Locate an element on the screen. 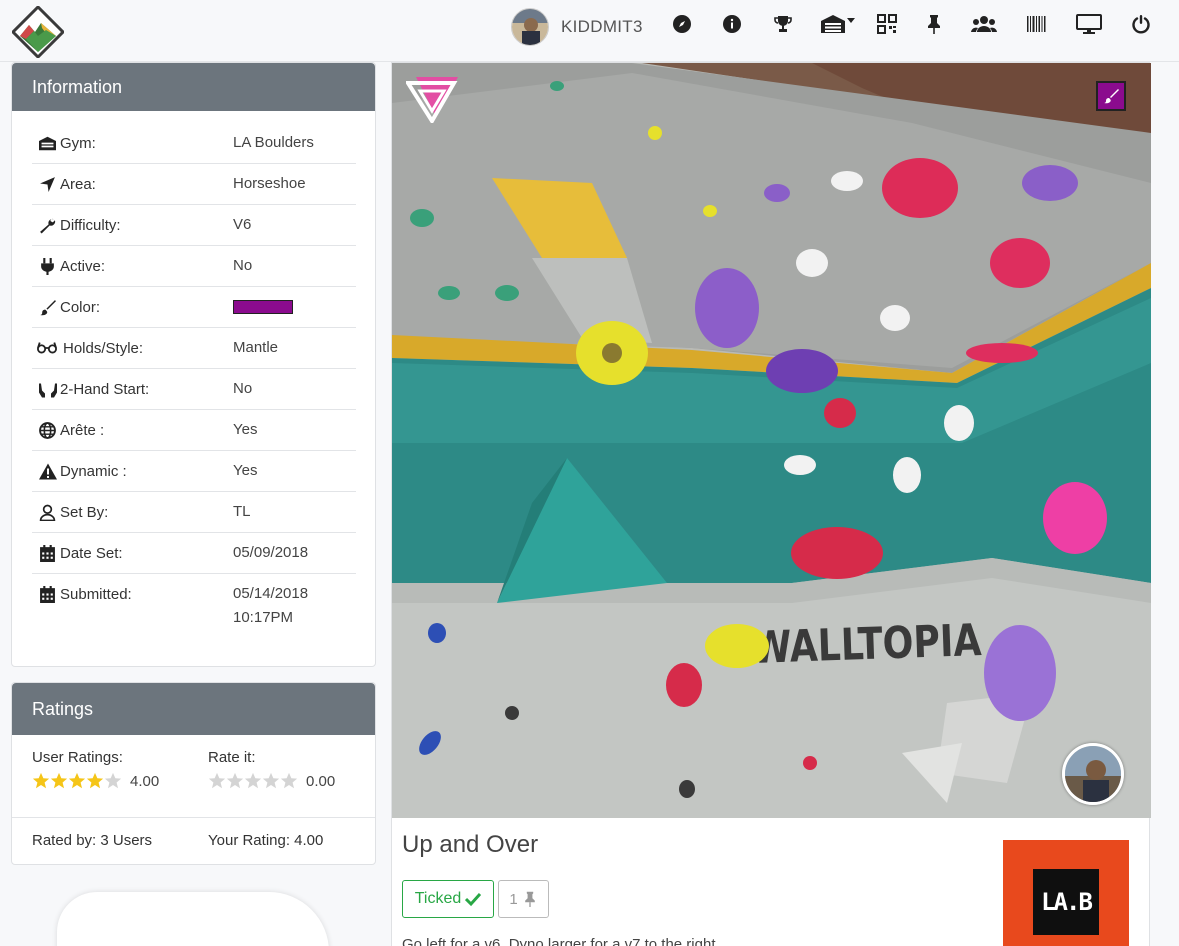 This screenshot has height=946, width=1179. trophy-icon is located at coordinates (783, 24).